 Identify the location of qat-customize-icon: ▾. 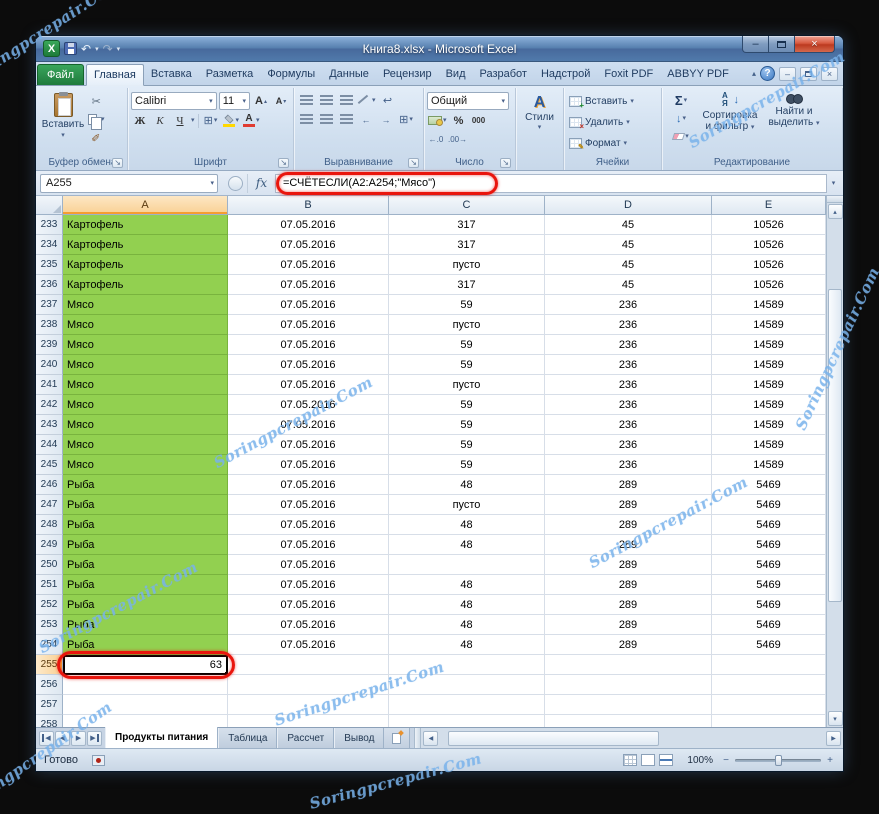
(119, 49).